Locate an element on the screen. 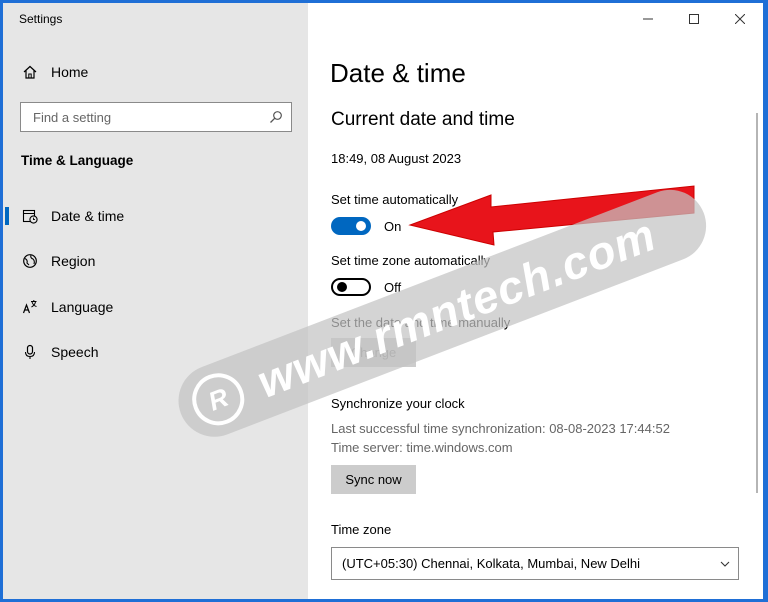 This screenshot has width=768, height=602. sidebar-item-region: Region is located at coordinates (155, 261).